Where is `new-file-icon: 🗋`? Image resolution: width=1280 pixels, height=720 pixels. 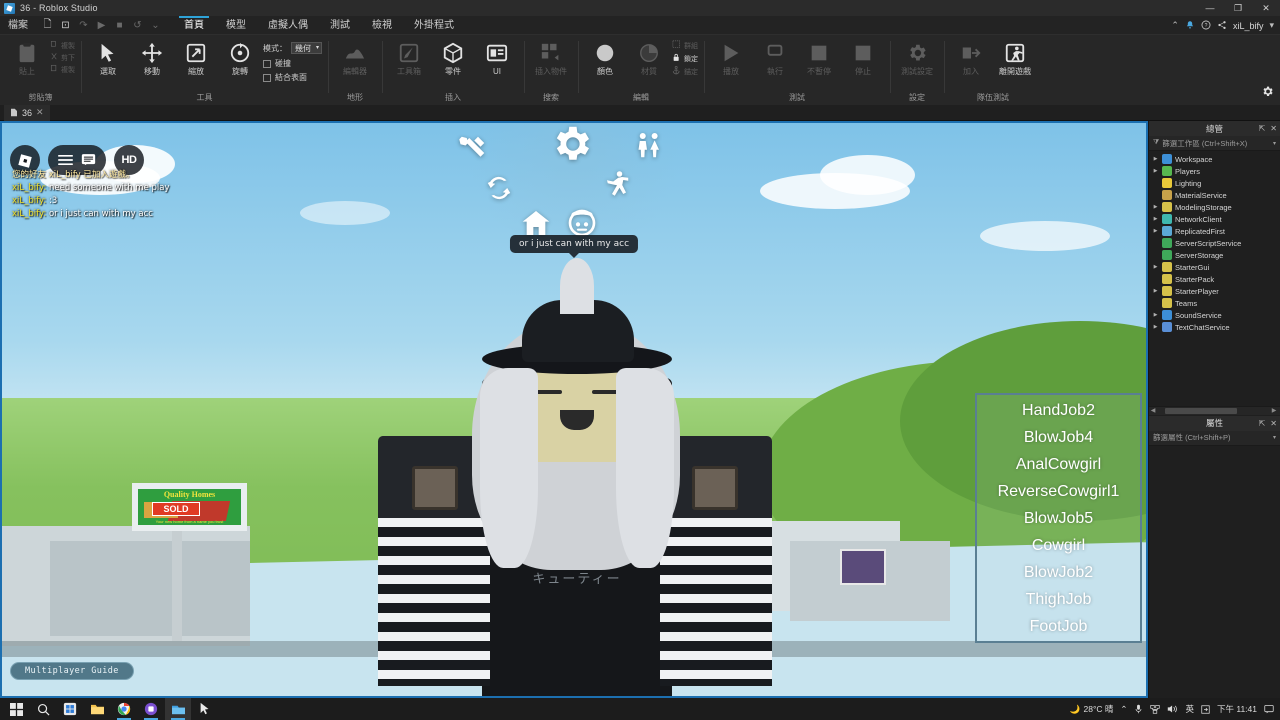 new-file-icon: 🗋 is located at coordinates (47, 25).